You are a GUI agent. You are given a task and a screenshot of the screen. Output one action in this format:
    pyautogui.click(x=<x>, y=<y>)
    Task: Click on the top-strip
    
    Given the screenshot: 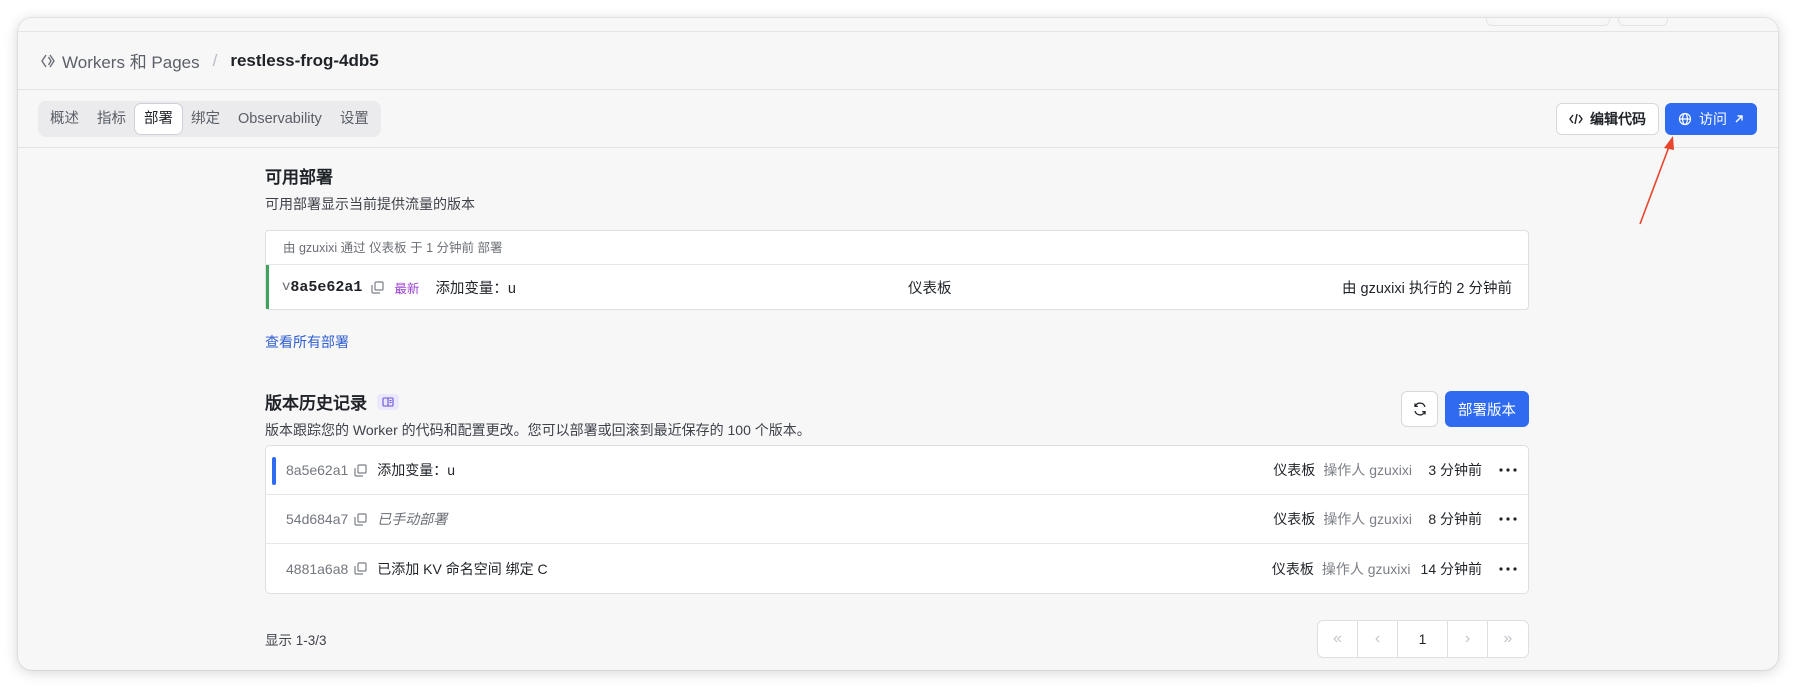 What is the action you would take?
    pyautogui.click(x=898, y=25)
    